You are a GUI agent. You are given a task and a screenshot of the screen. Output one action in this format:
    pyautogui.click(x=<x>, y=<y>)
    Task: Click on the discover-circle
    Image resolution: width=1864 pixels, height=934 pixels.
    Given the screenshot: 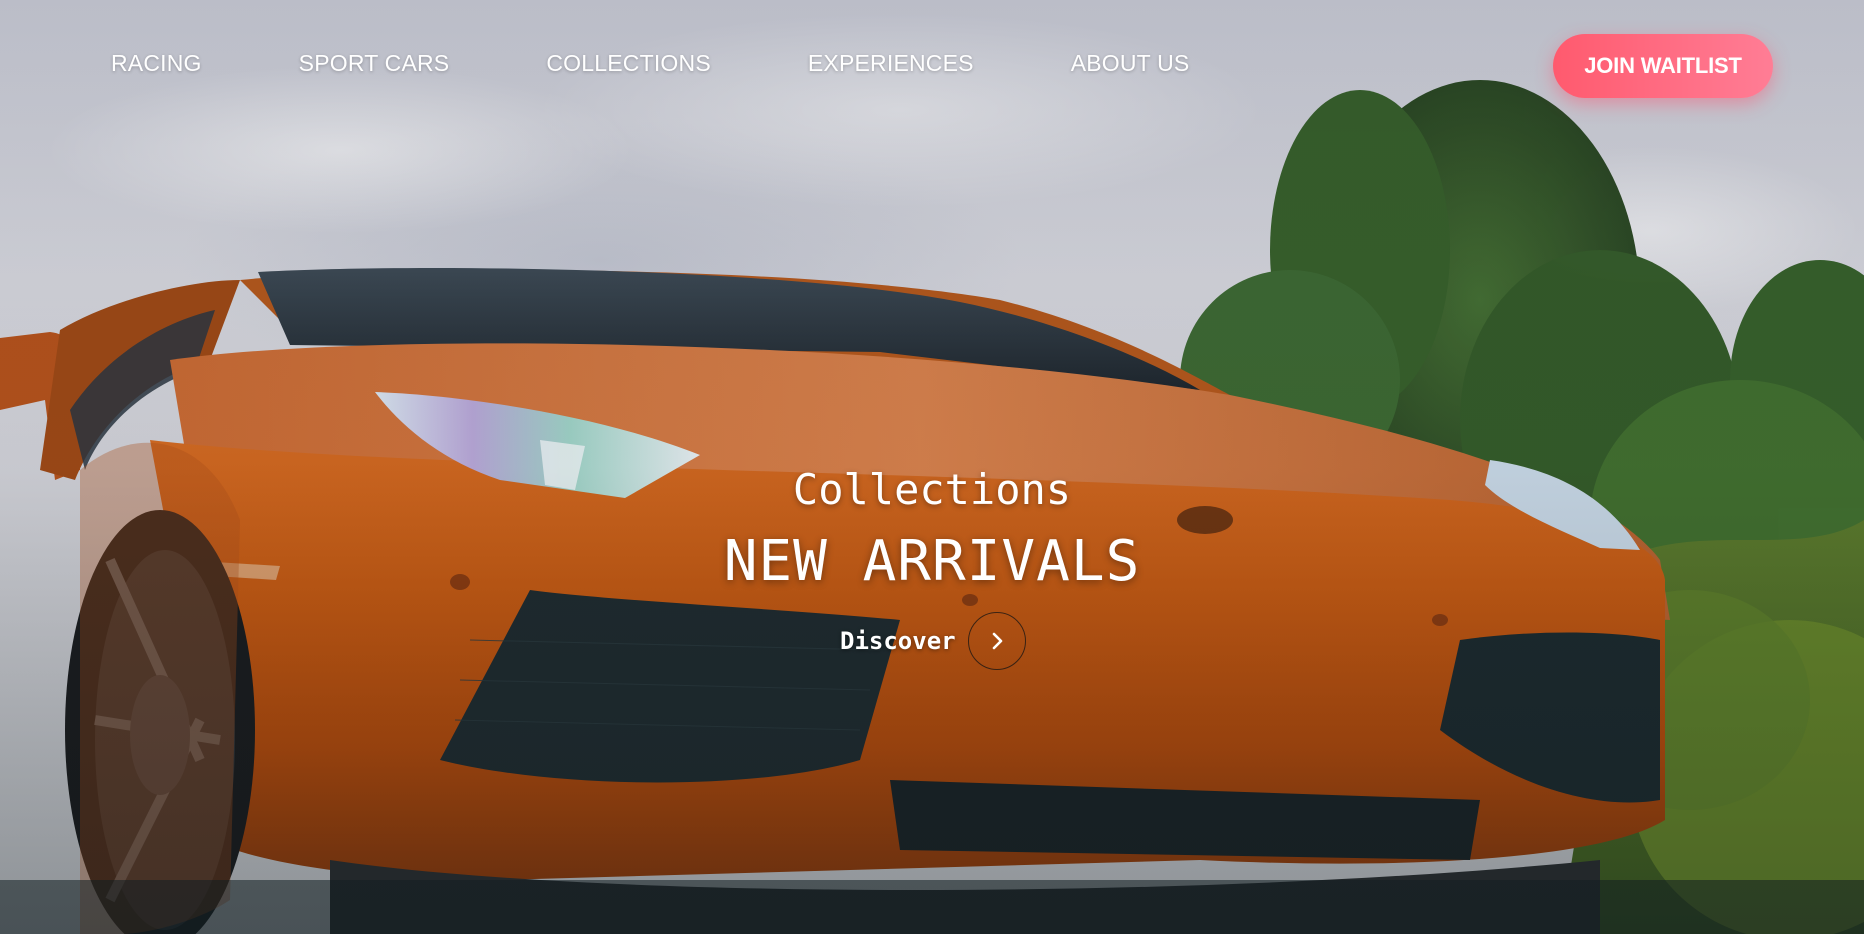 What is the action you would take?
    pyautogui.click(x=996, y=641)
    